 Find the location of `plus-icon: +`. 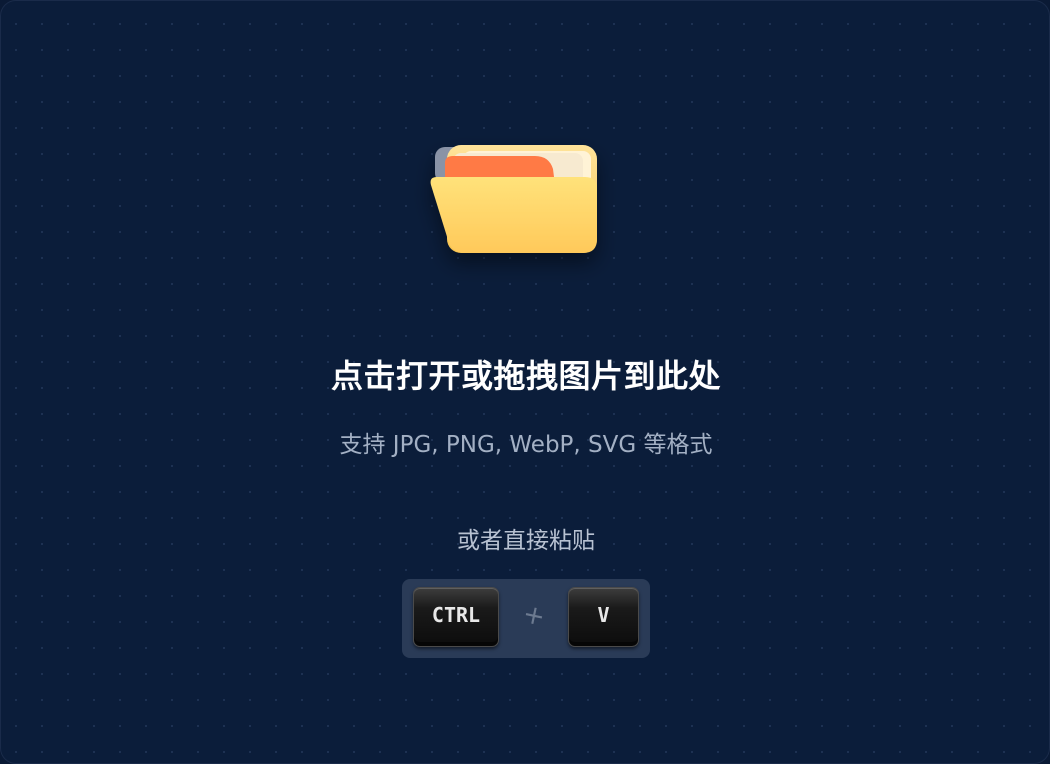

plus-icon: + is located at coordinates (534, 616).